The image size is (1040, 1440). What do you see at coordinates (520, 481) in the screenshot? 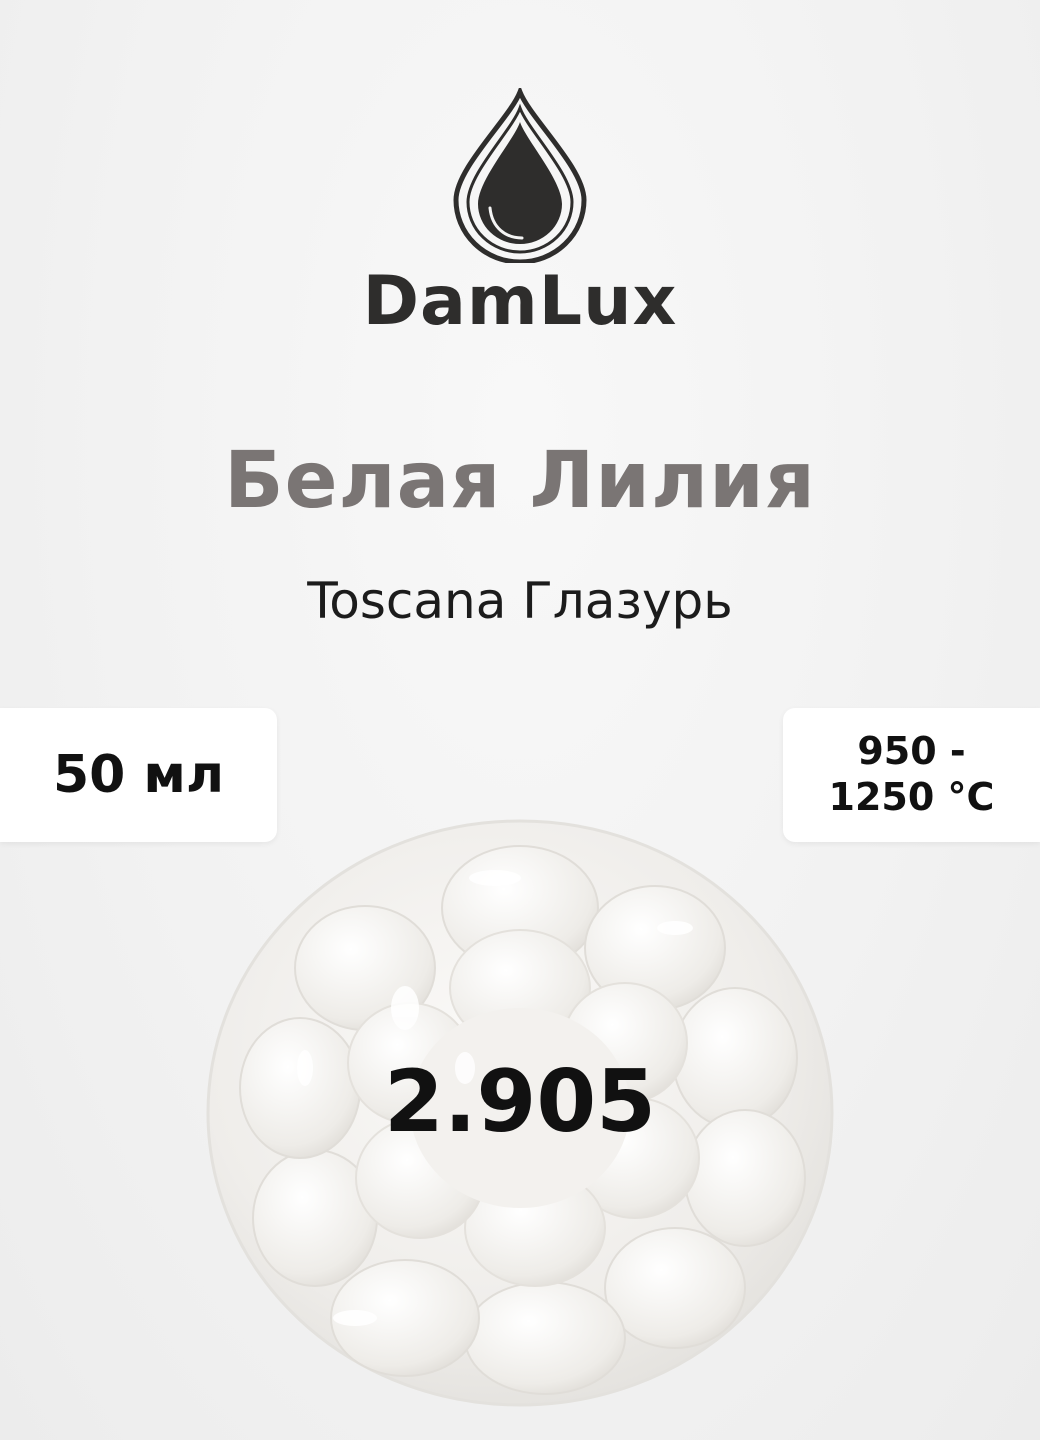
I see `product-title: Белая Лилия` at bounding box center [520, 481].